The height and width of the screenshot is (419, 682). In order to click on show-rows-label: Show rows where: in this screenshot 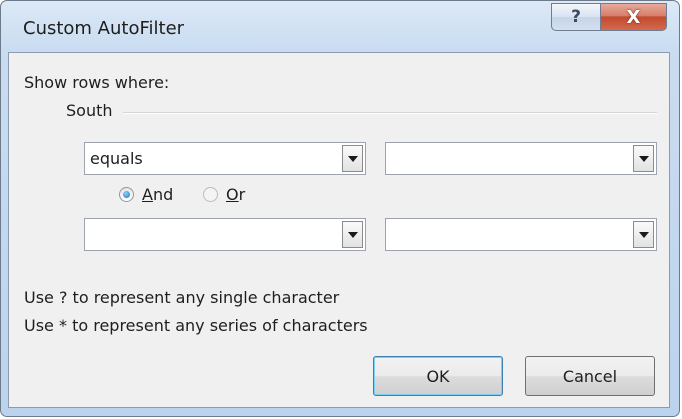, I will do `click(97, 82)`.